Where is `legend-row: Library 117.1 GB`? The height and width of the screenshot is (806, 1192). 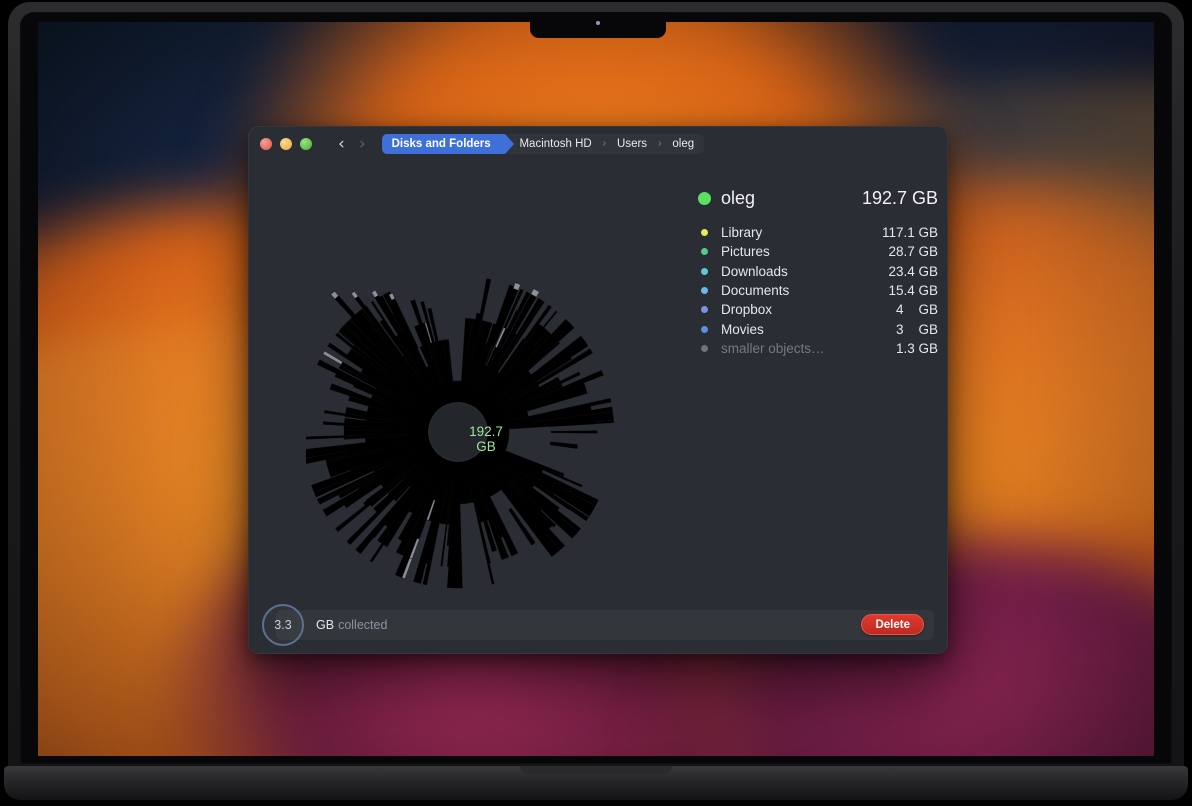
legend-row: Library 117.1 GB is located at coordinates (818, 232).